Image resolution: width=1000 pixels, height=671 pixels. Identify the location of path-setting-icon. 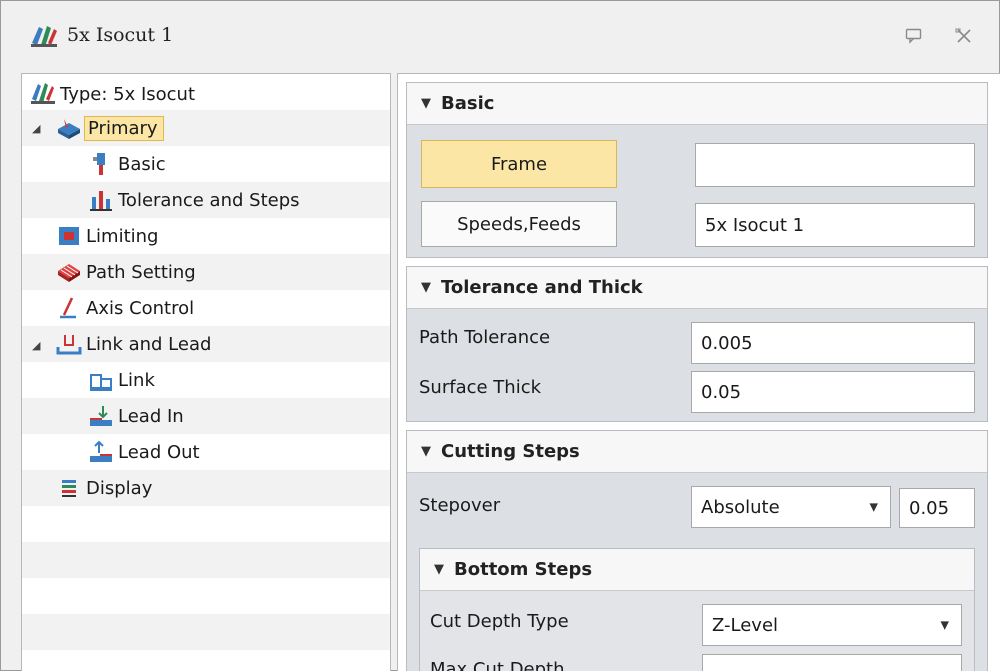
(69, 273).